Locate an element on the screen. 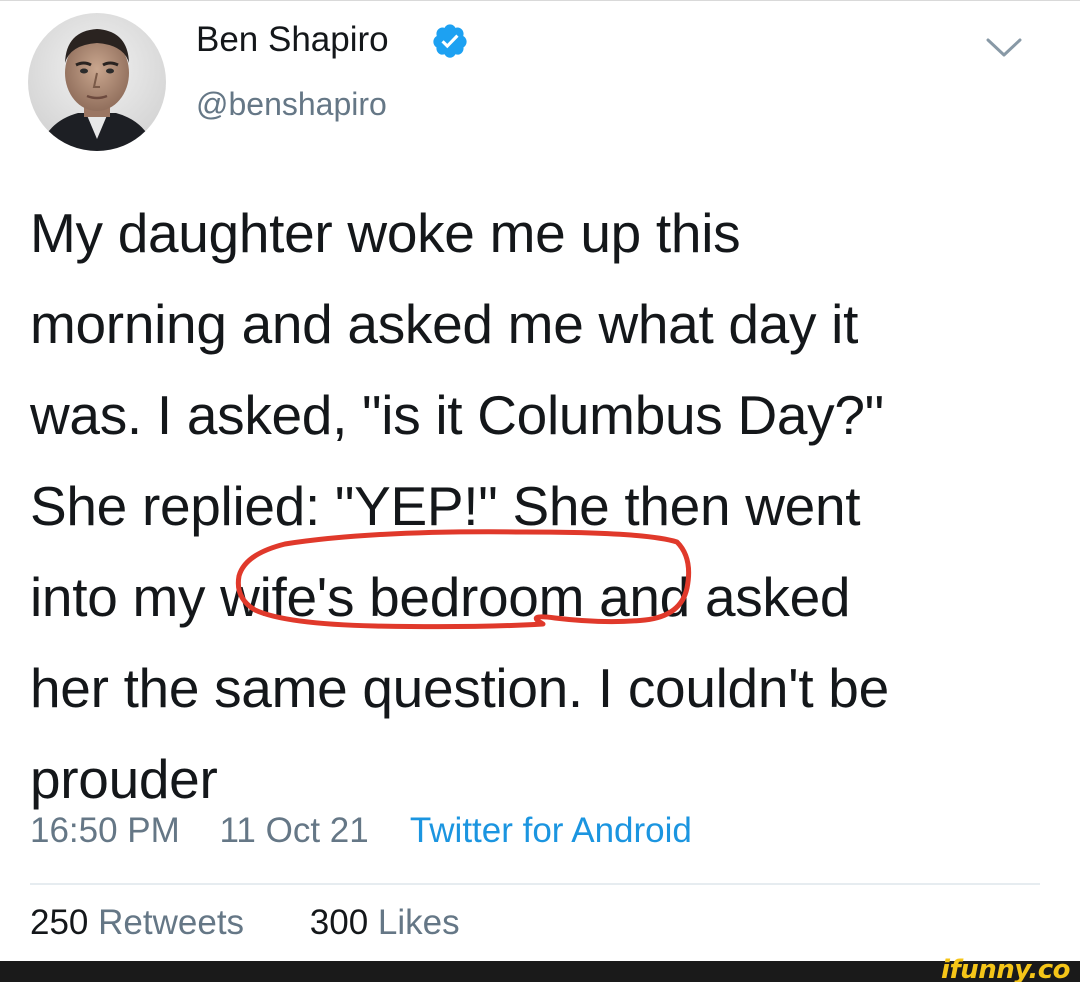  tweet-stats: 250 Retweets 300 Likes is located at coordinates (245, 923).